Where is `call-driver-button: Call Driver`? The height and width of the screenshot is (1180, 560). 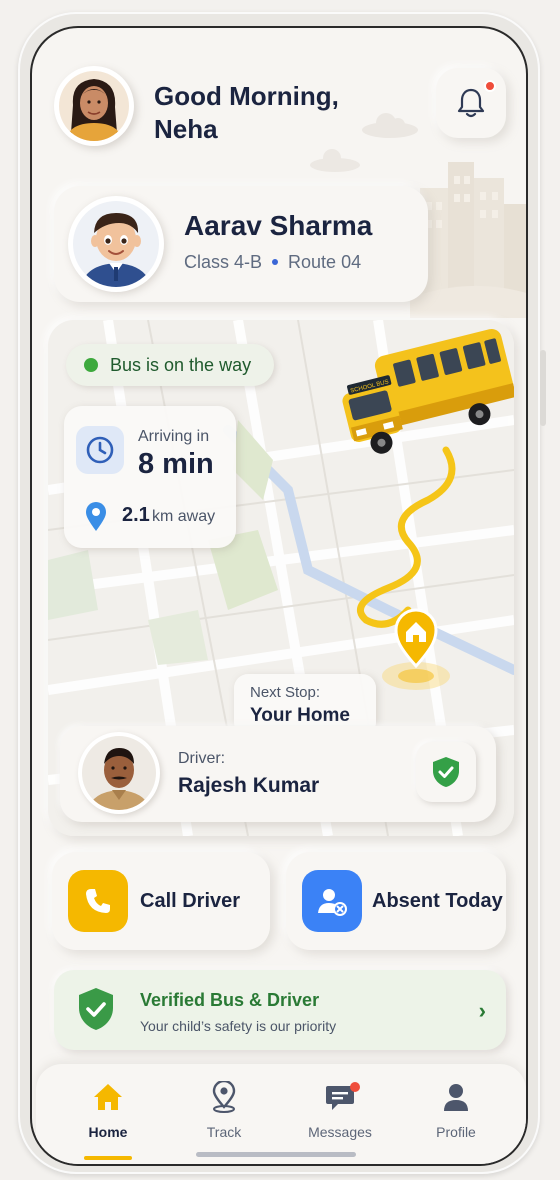
call-driver-button: Call Driver is located at coordinates (161, 901).